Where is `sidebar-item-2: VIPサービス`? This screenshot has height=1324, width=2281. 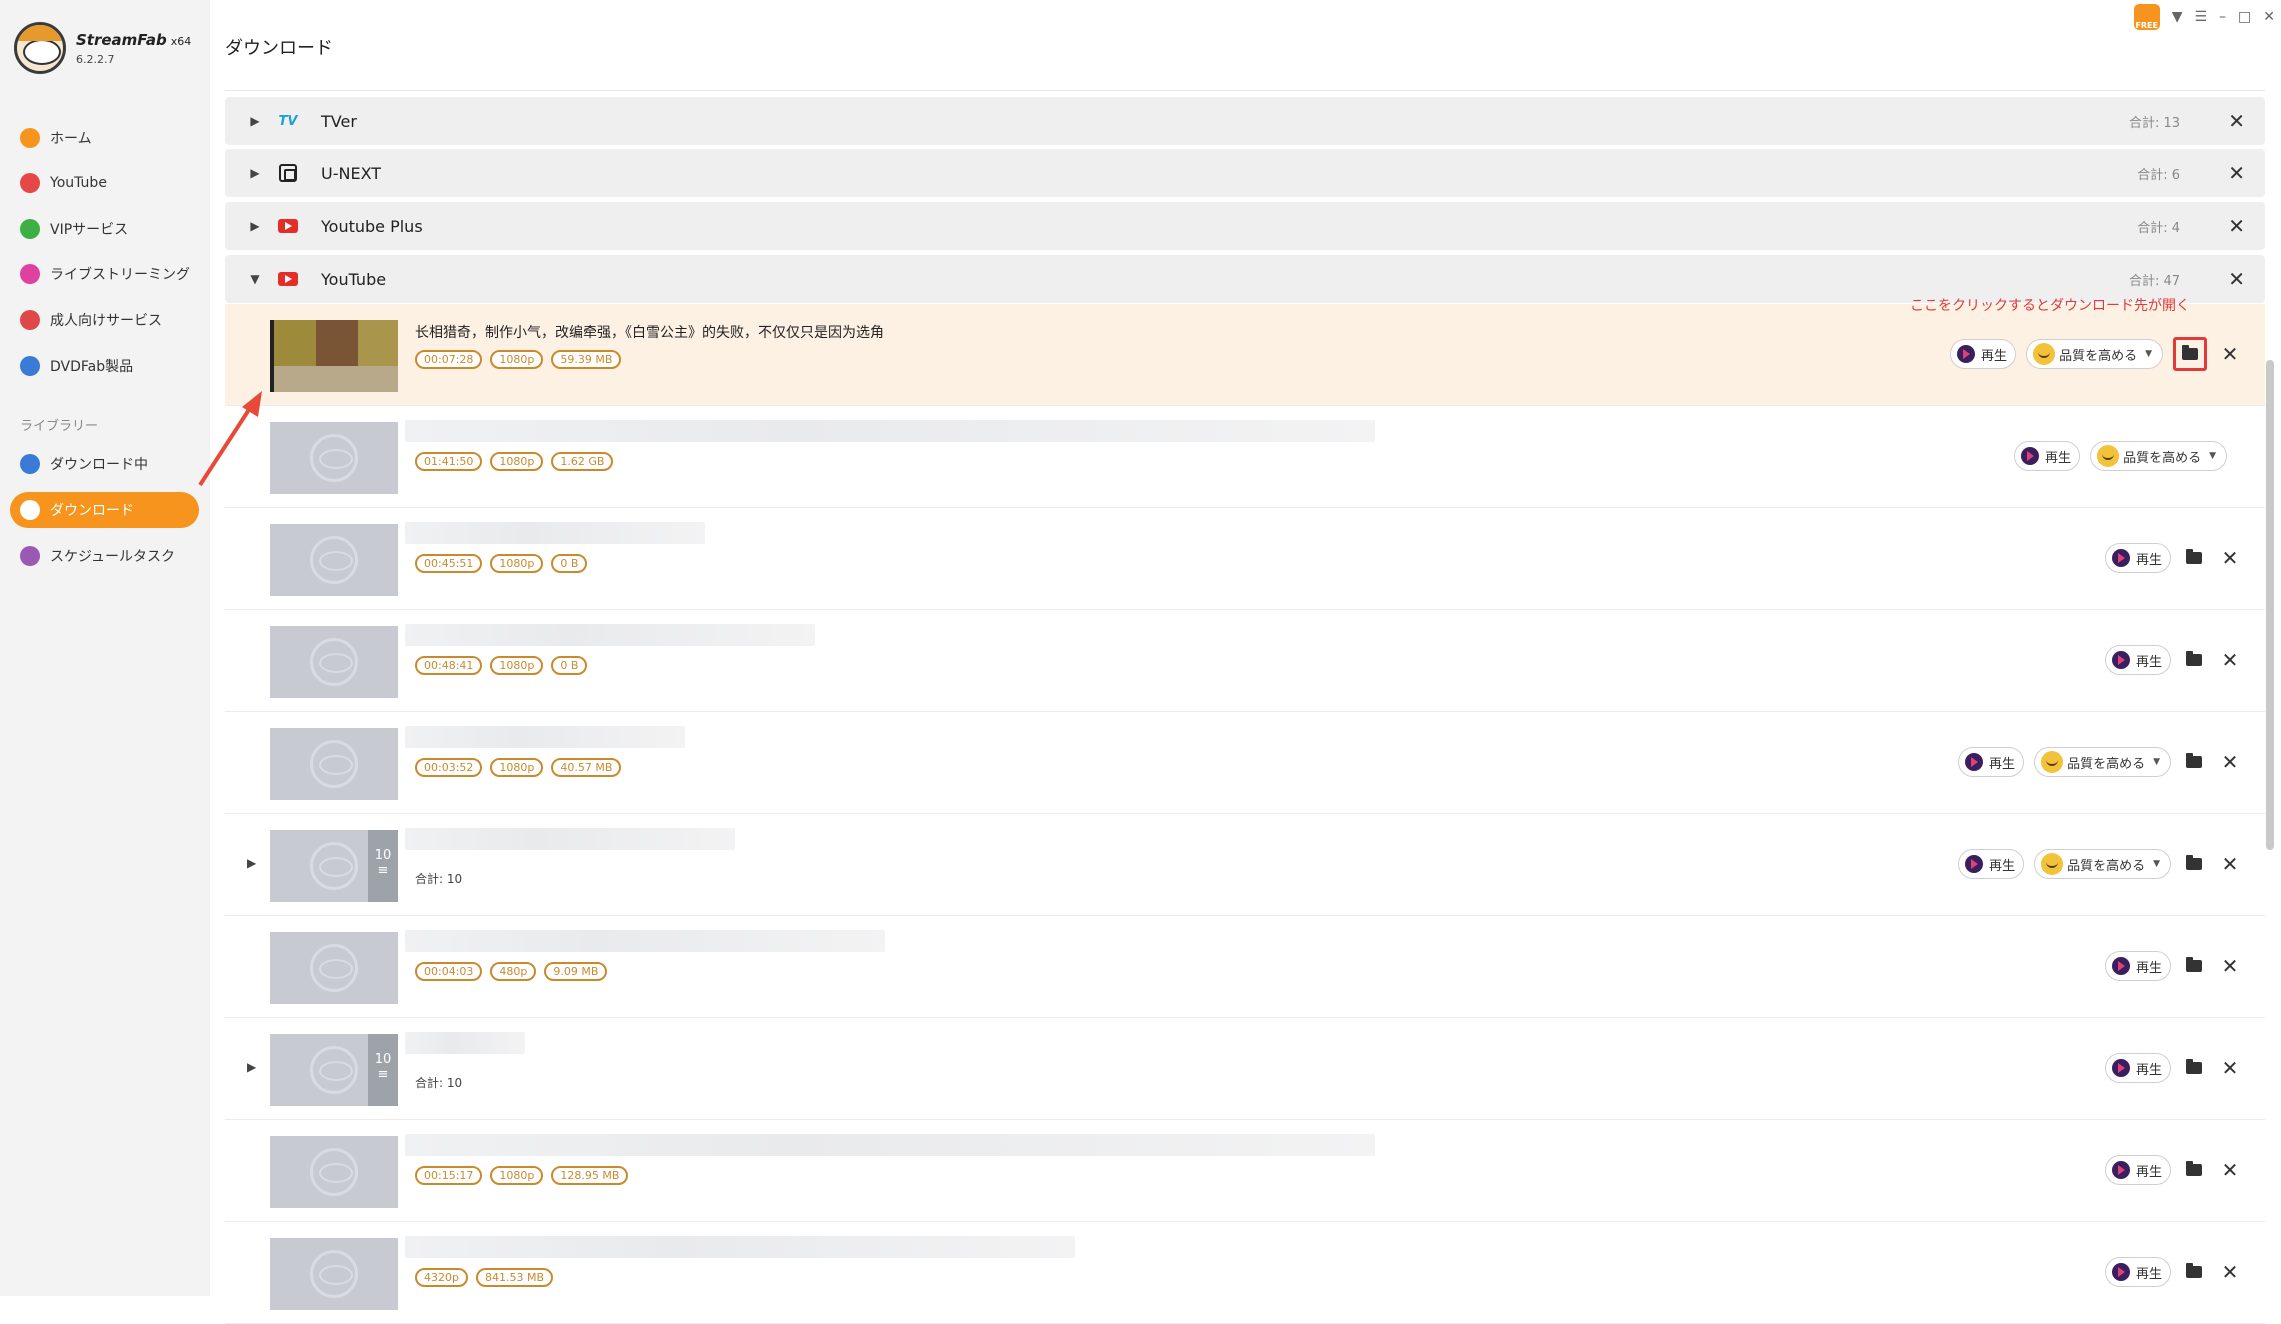
sidebar-item-2: VIPサービス is located at coordinates (104, 229).